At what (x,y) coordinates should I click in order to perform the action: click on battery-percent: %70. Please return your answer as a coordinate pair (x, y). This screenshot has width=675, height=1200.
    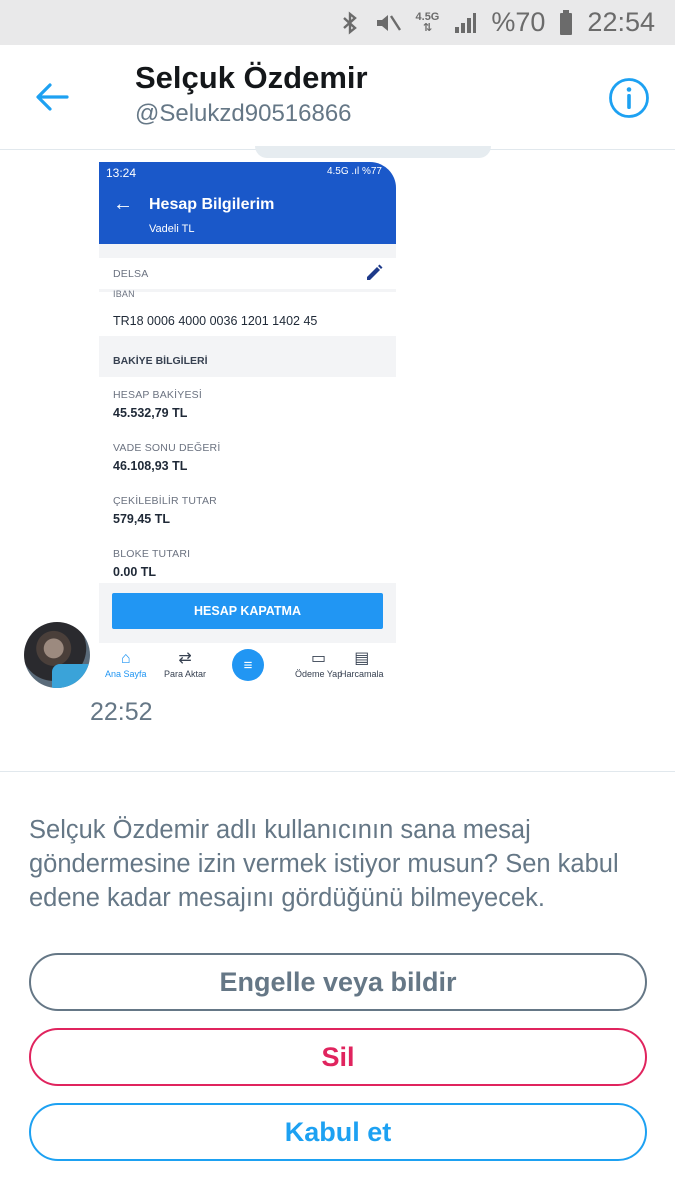
    Looking at the image, I should click on (518, 22).